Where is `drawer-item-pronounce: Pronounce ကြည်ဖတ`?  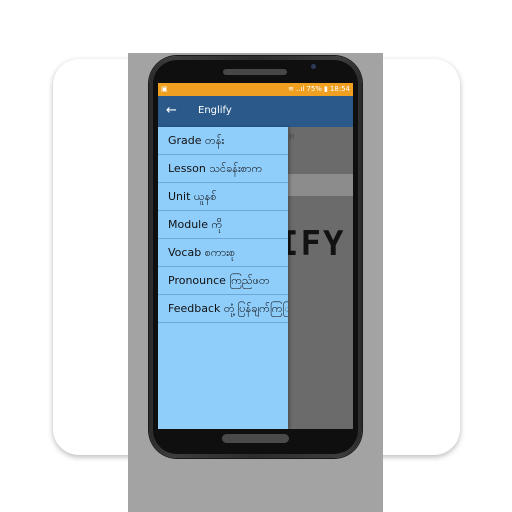
drawer-item-pronounce: Pronounce ကြည်ဖတ is located at coordinates (223, 281).